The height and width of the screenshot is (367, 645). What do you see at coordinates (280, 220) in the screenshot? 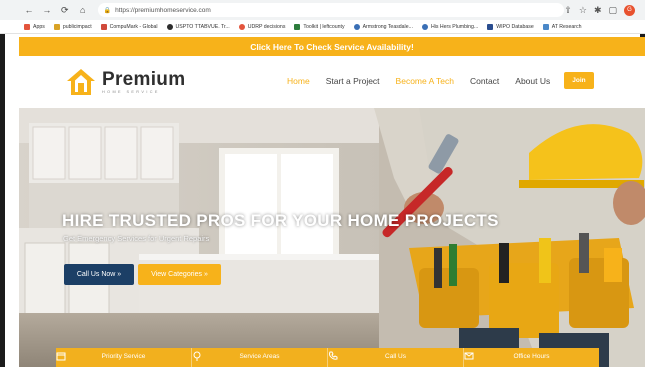
I see `hero-title: HIRE TRUSTED PROS FOR YOUR HOME PROJECTS` at bounding box center [280, 220].